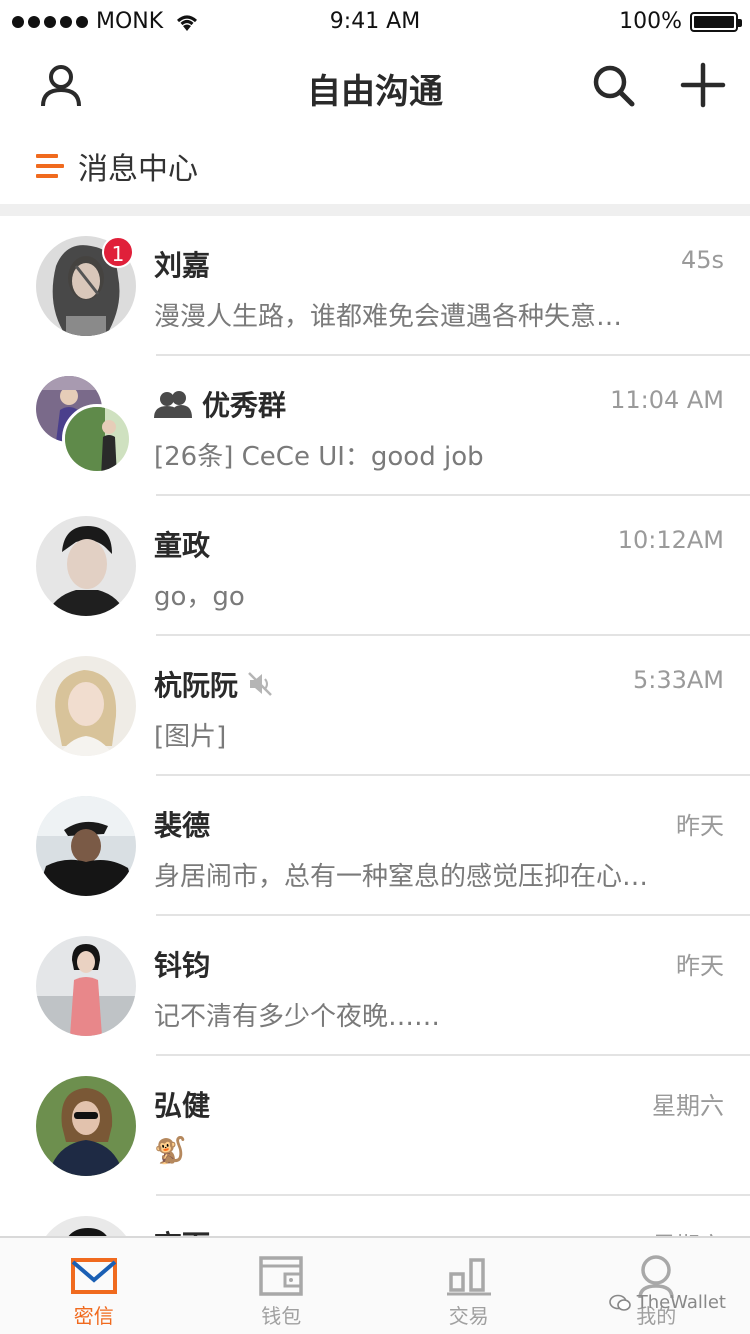  I want to click on group-icon, so click(173, 404).